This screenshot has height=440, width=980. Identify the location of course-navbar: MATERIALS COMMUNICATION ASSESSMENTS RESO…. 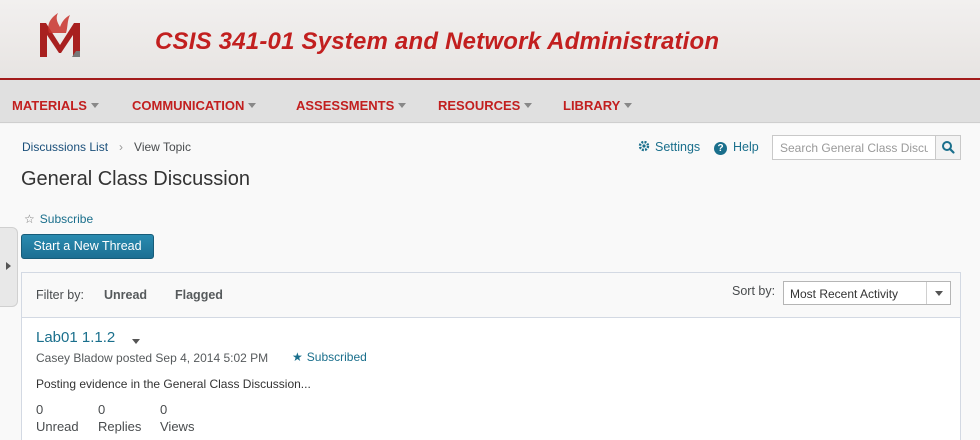
(490, 101).